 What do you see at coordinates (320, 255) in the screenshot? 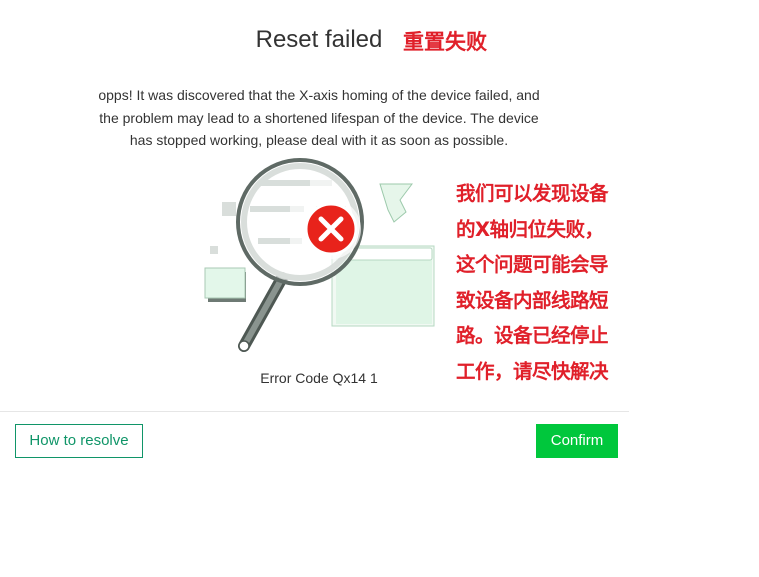
I see `magnifier-error-icon` at bounding box center [320, 255].